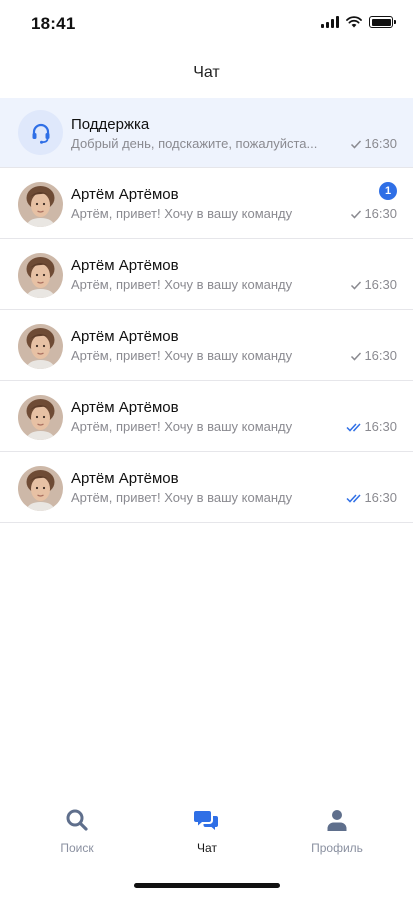 The width and height of the screenshot is (413, 900). What do you see at coordinates (207, 831) in the screenshot?
I see `tab-chat: Чат` at bounding box center [207, 831].